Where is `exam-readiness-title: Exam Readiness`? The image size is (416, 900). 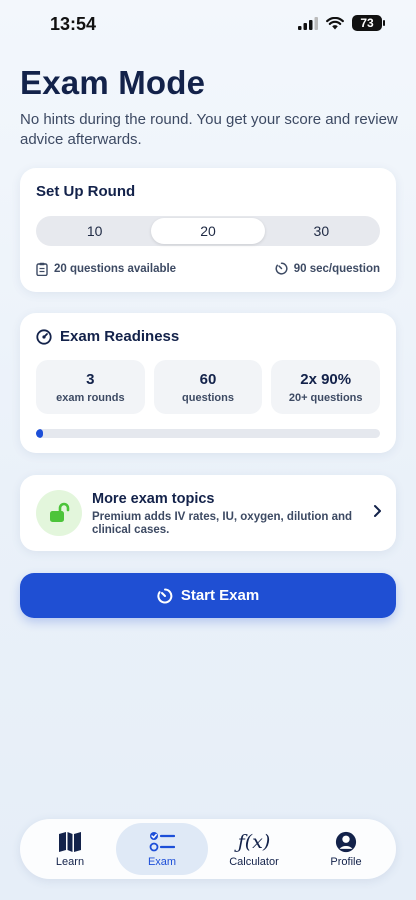 exam-readiness-title: Exam Readiness is located at coordinates (120, 336).